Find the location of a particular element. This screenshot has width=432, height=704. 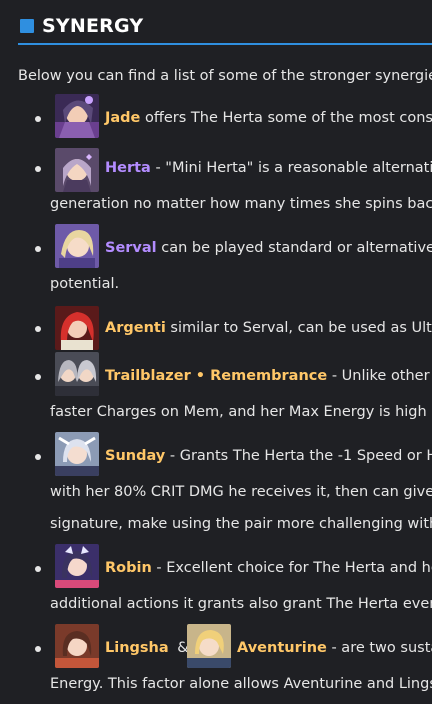

trailblazer-avatar is located at coordinates (77, 374).